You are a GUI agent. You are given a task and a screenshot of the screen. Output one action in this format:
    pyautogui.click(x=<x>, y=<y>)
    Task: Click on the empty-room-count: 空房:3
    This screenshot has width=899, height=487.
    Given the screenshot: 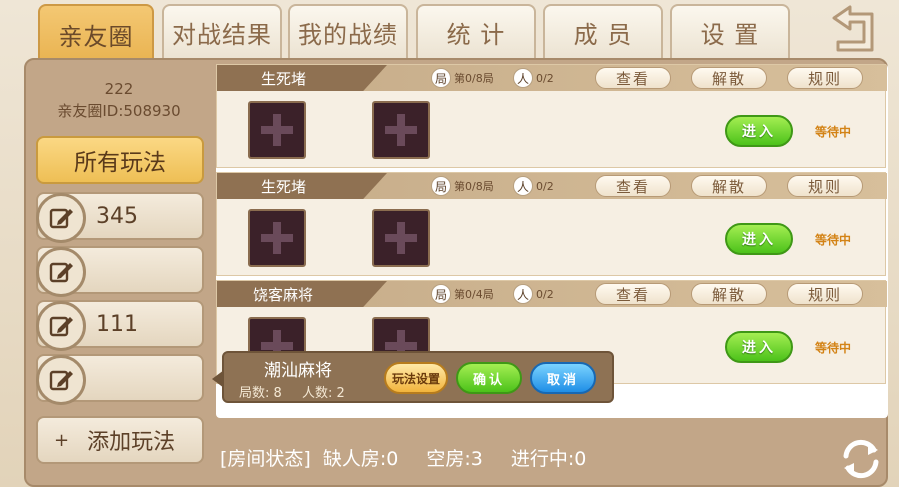 What is the action you would take?
    pyautogui.click(x=454, y=459)
    